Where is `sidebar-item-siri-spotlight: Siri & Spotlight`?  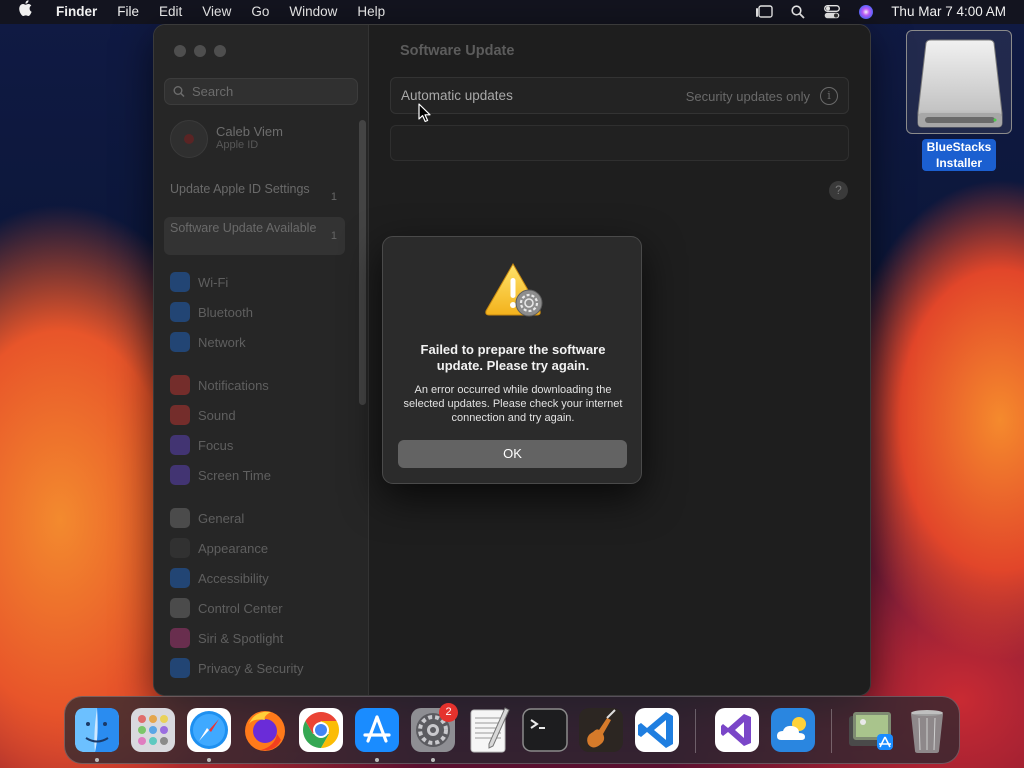
sidebar-item-siri-spotlight: Siri & Spotlight is located at coordinates (260, 638).